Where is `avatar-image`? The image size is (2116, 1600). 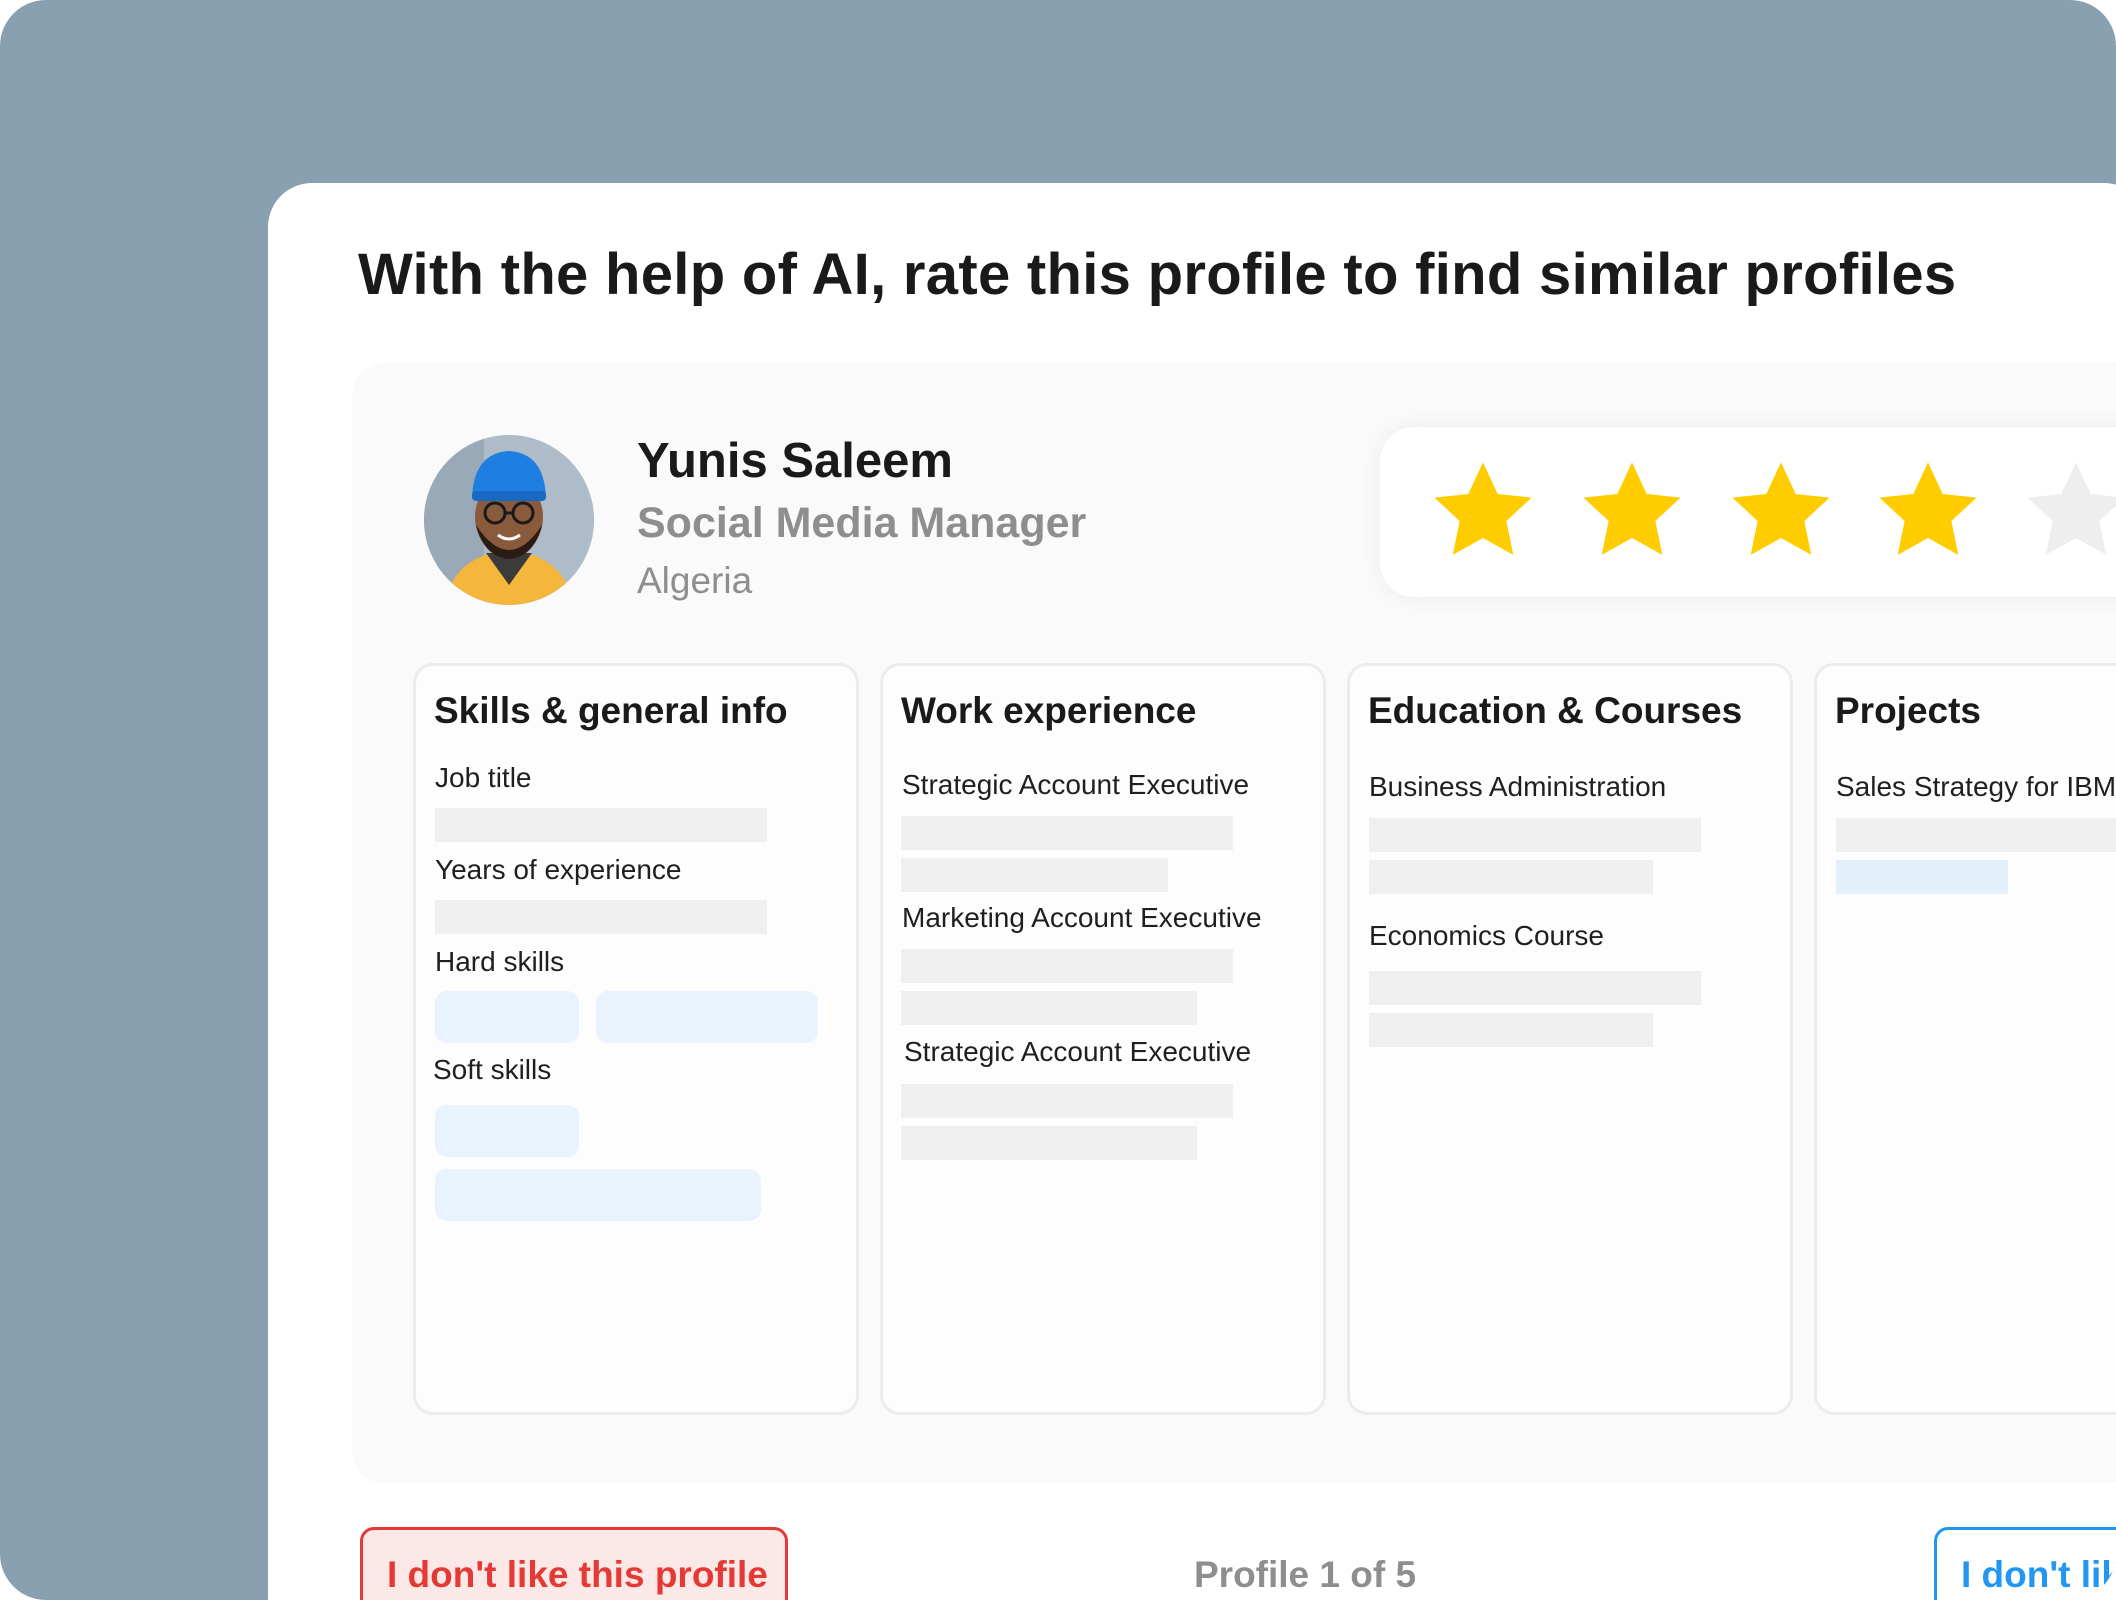 avatar-image is located at coordinates (509, 520).